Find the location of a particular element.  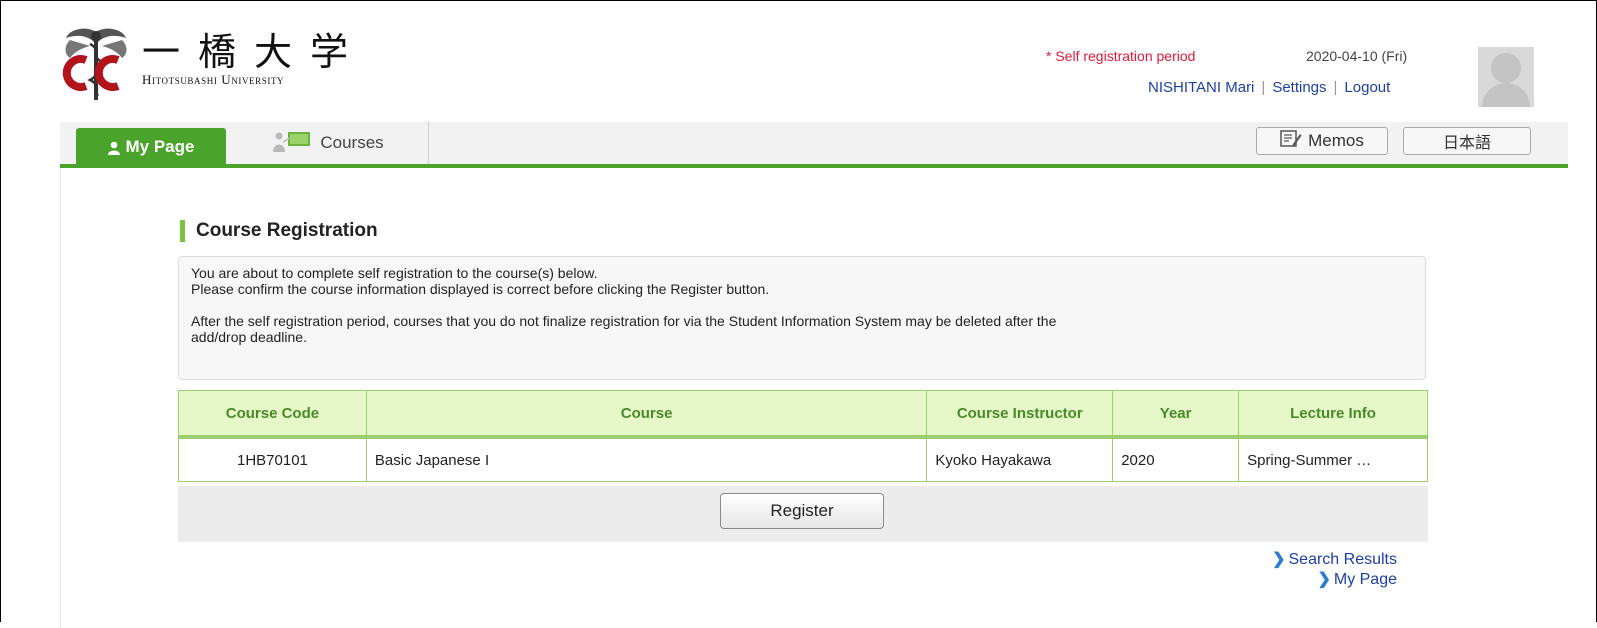

courses-icon is located at coordinates (292, 143).